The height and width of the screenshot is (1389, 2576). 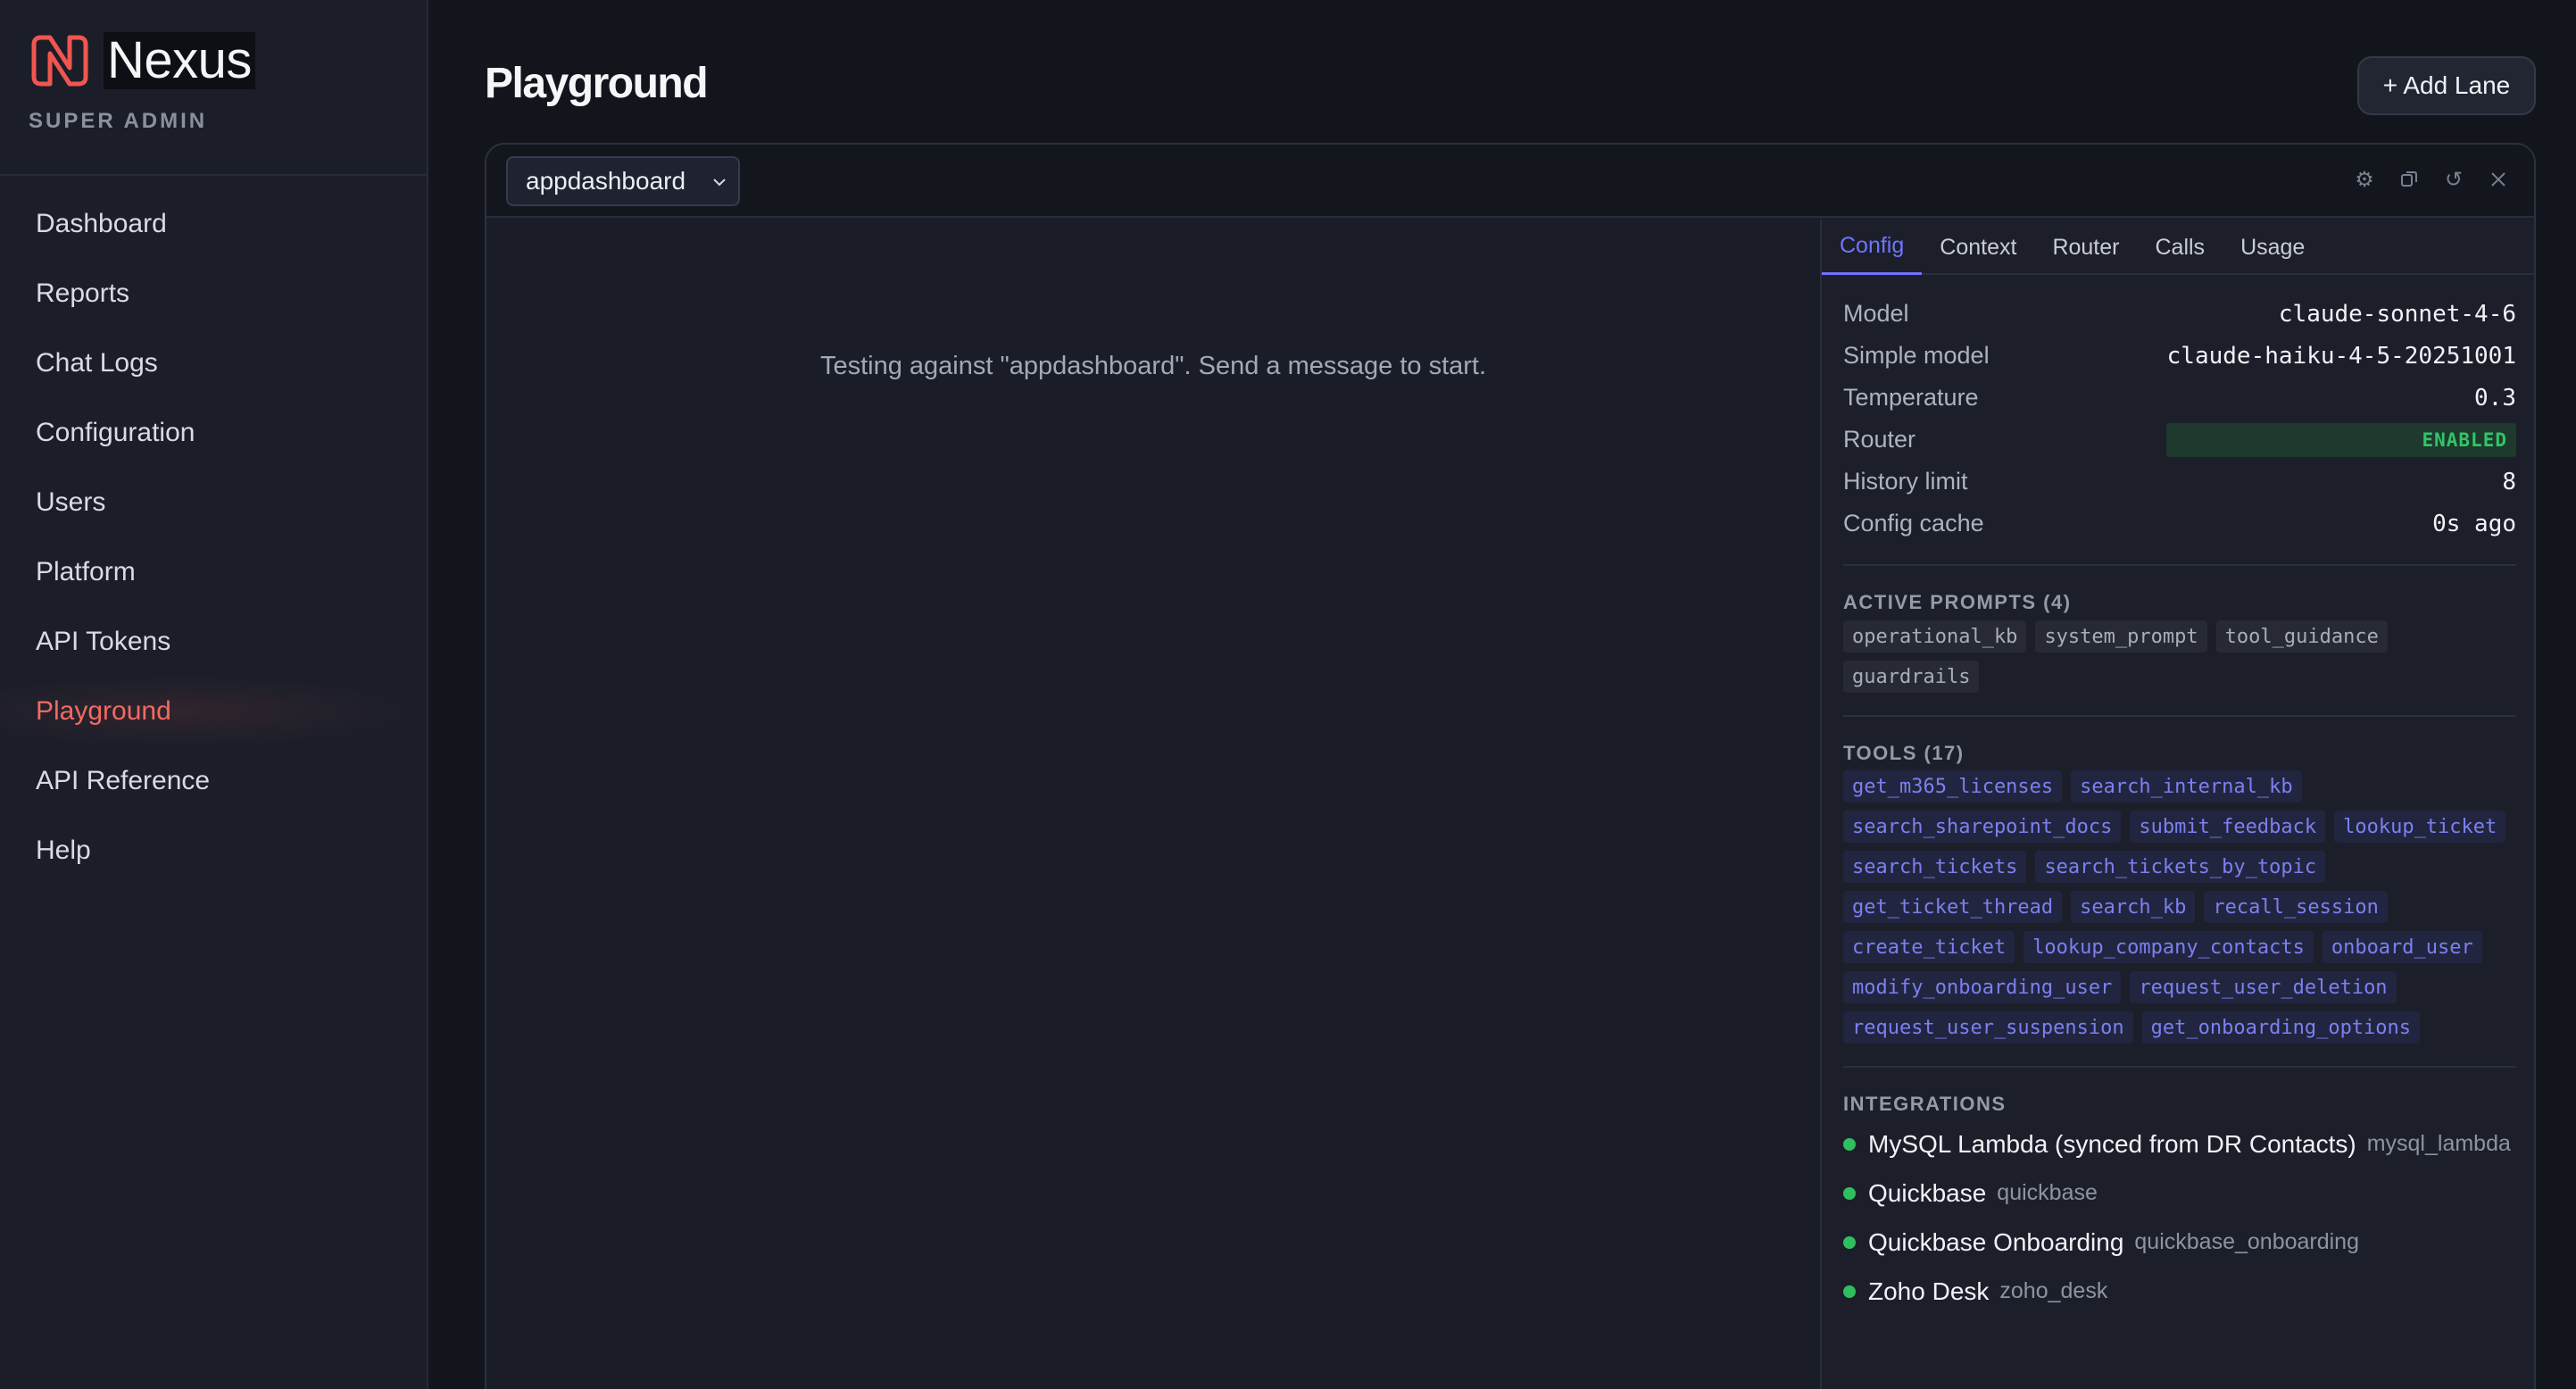 I want to click on lane-header: appdashboard ⚙ ↺, so click(x=1510, y=181).